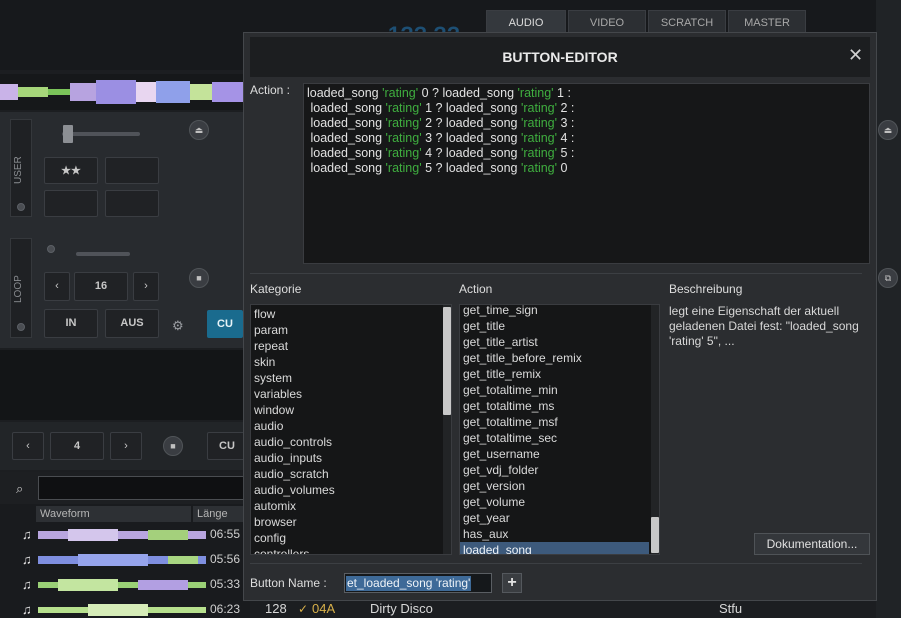 The height and width of the screenshot is (618, 901). I want to click on action-item: get_title_before_remix, so click(554, 358).